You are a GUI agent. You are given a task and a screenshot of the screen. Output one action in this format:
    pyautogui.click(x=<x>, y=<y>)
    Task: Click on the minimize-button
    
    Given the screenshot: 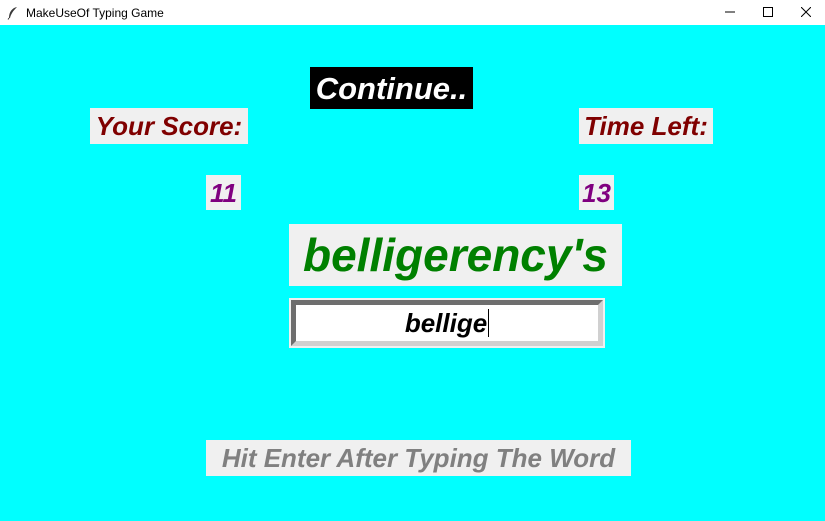 What is the action you would take?
    pyautogui.click(x=730, y=12)
    